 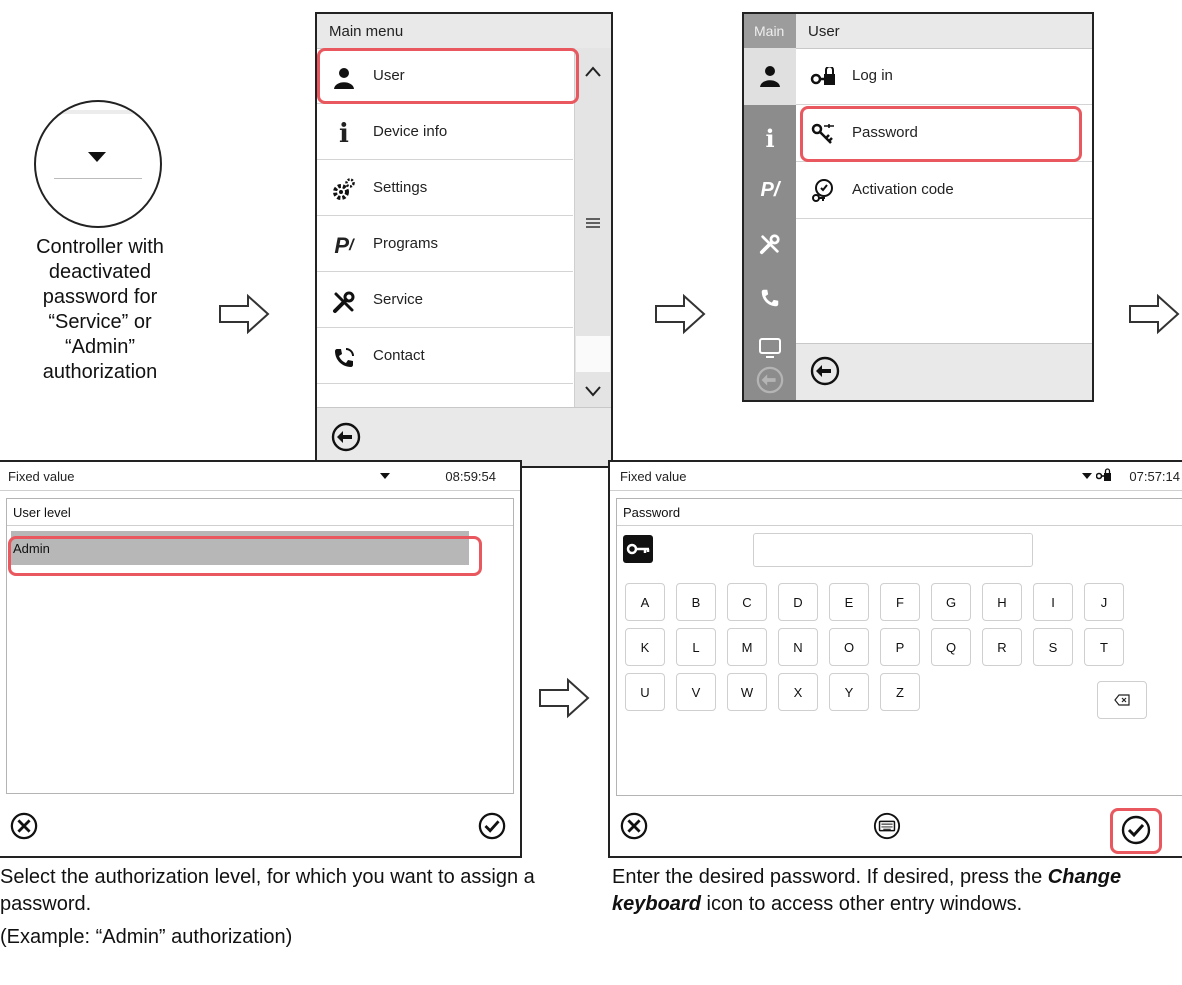 I want to click on gears-icon, so click(x=344, y=190).